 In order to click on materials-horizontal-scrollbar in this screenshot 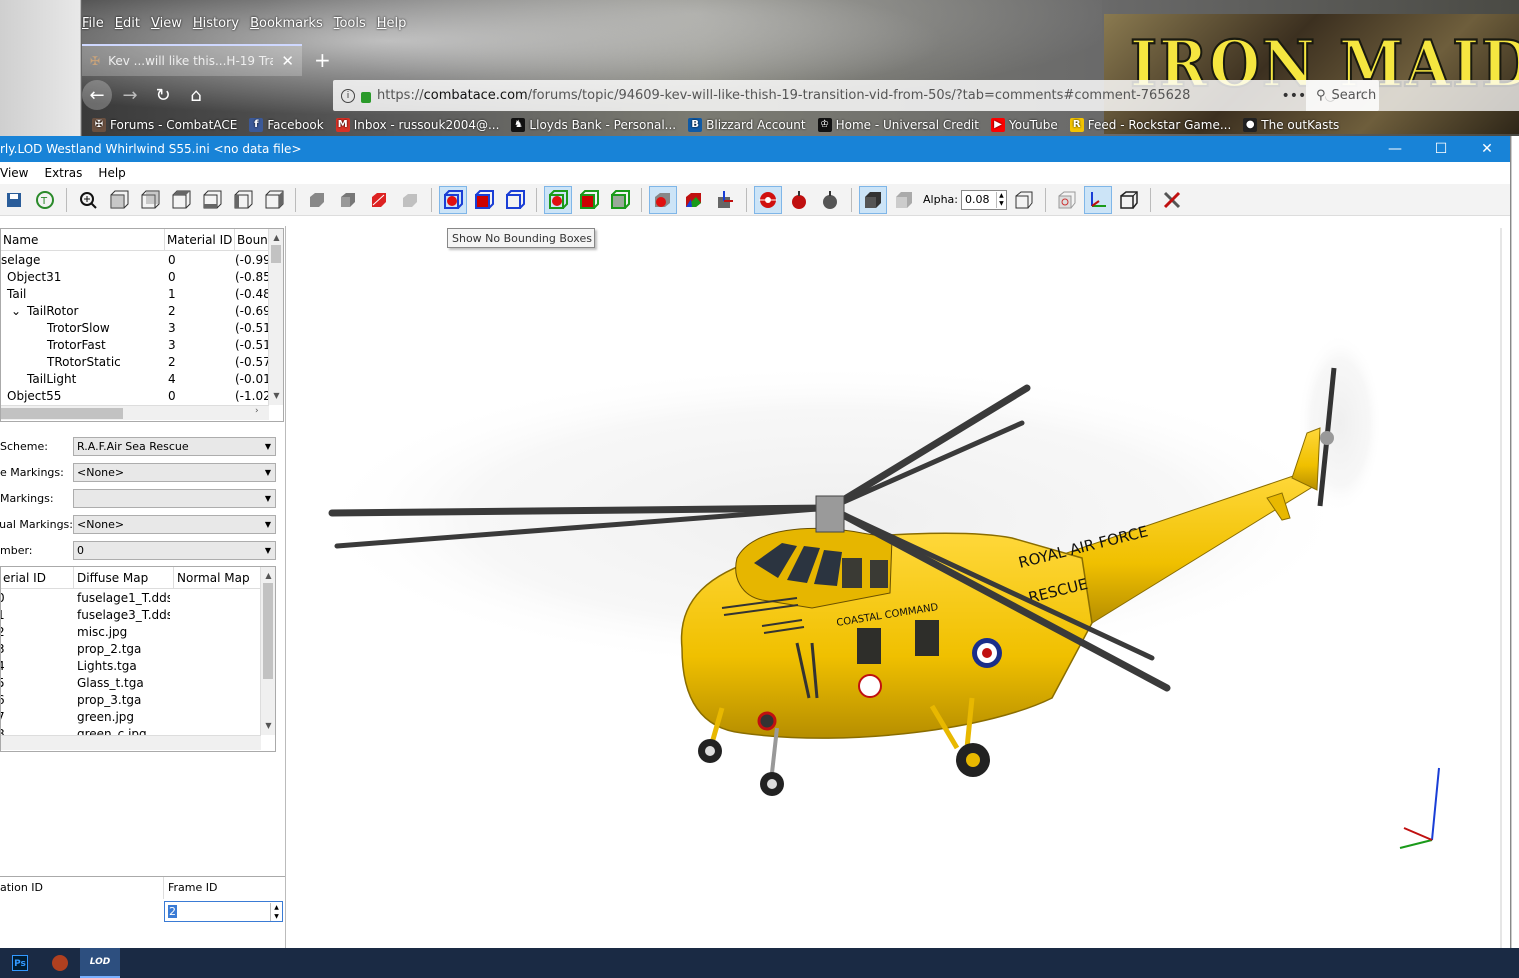, I will do `click(131, 742)`.